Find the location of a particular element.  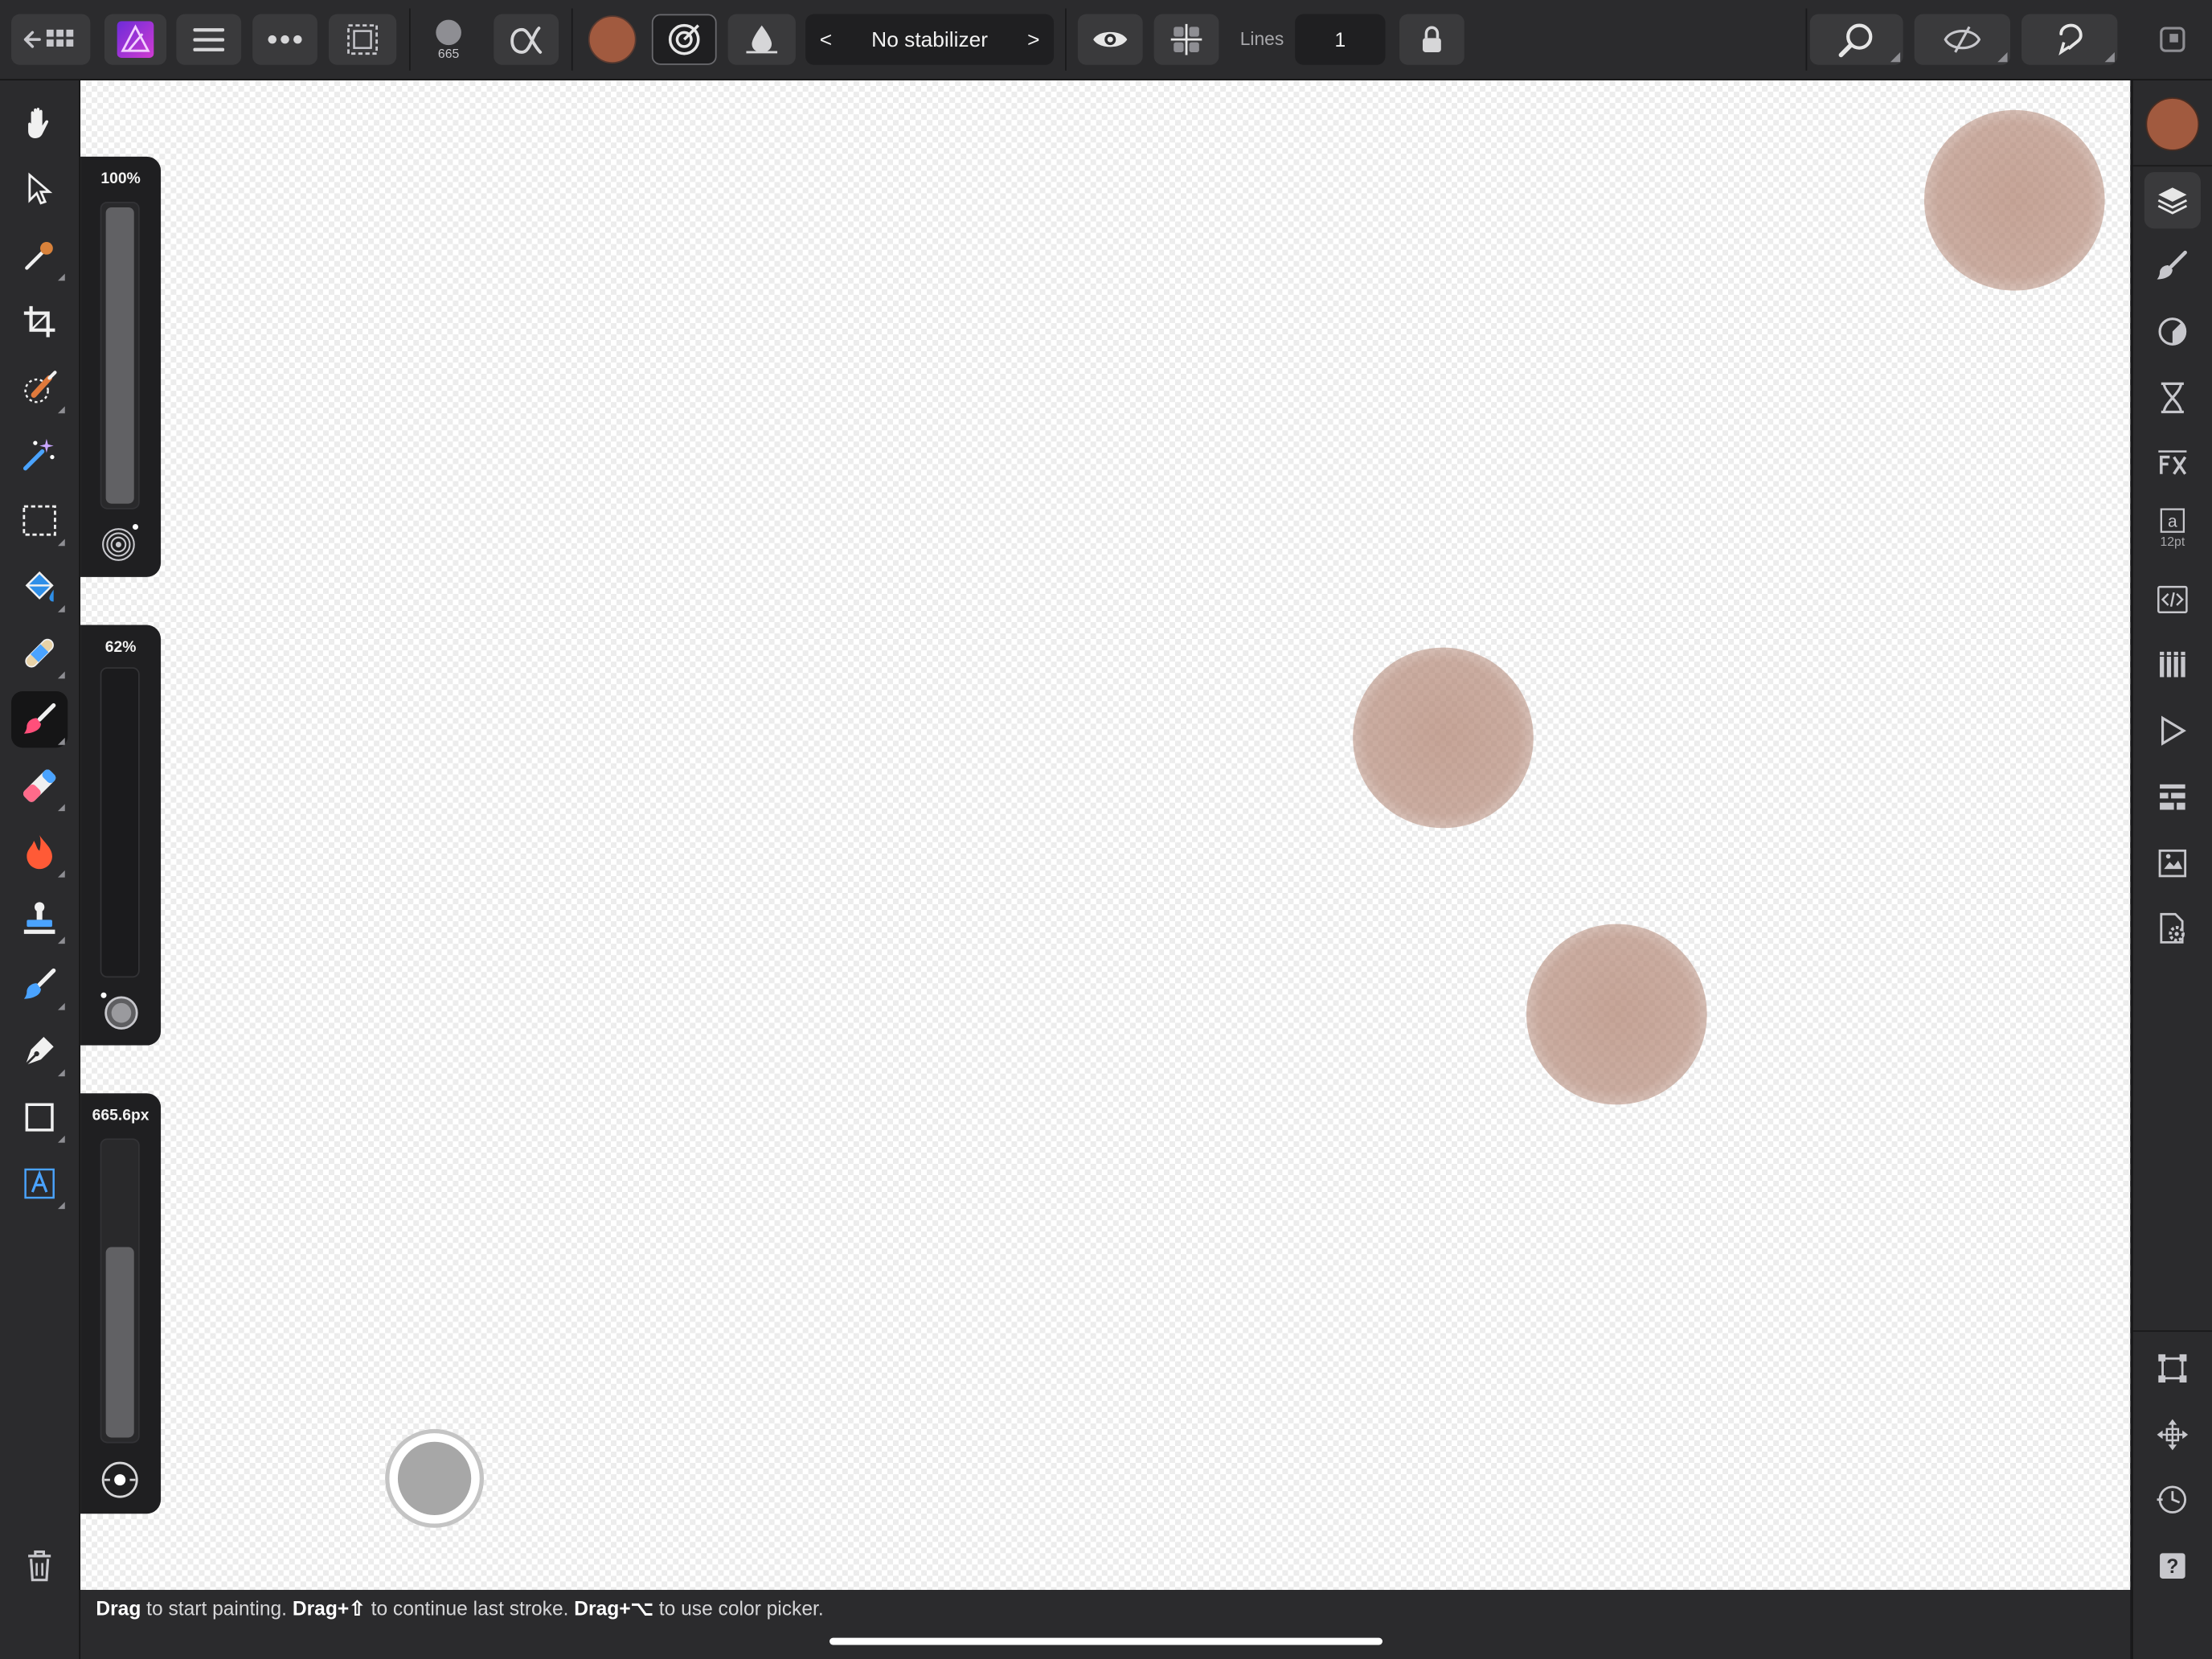

pressure-flow-button is located at coordinates (120, 1012).